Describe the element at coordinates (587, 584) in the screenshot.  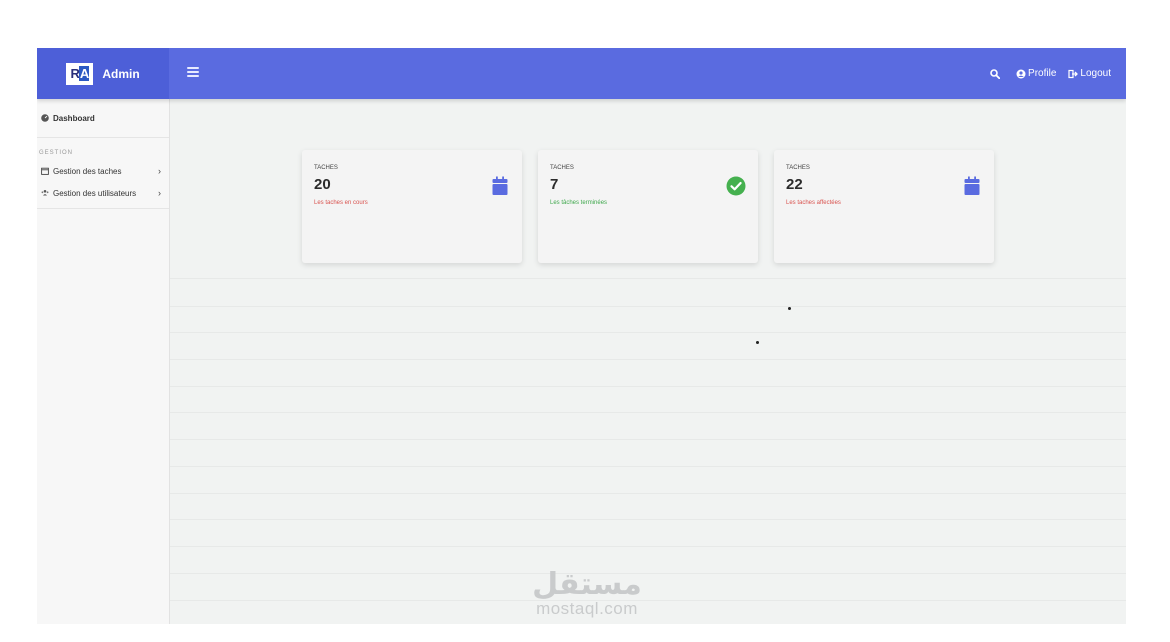
I see `watermark-arabic: مستقل` at that location.